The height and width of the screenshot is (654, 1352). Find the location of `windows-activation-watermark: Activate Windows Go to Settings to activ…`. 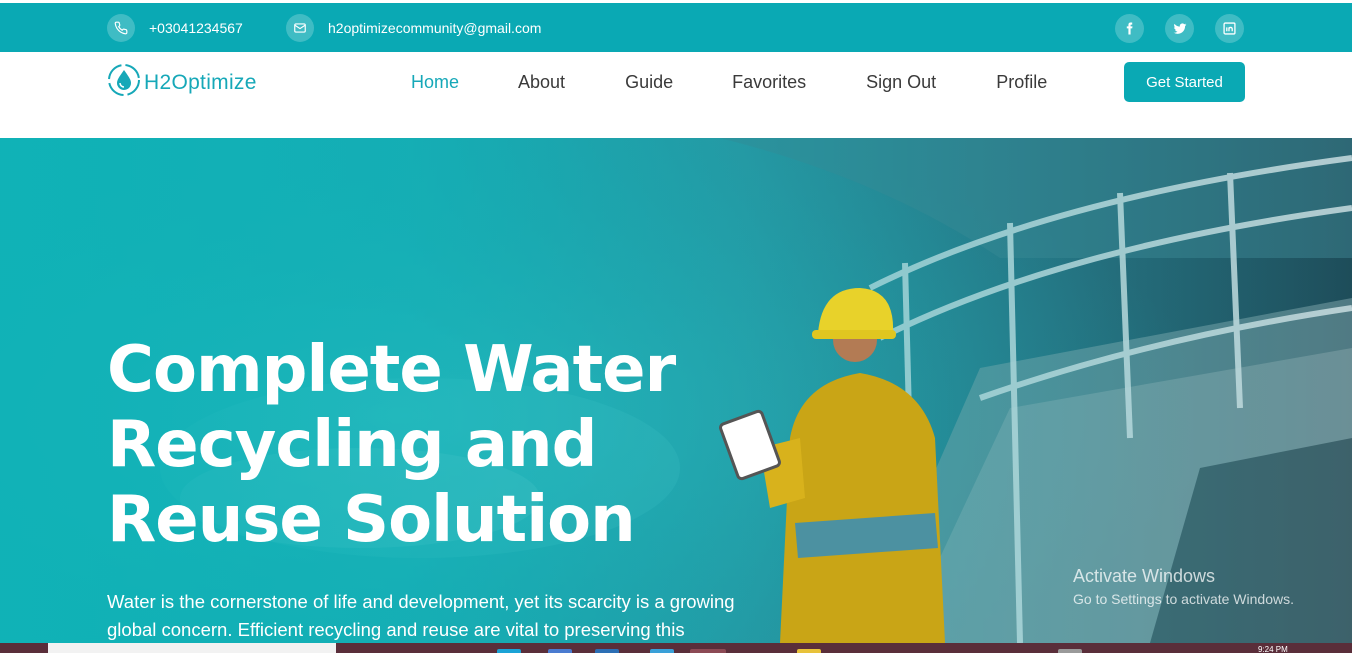

windows-activation-watermark: Activate Windows Go to Settings to activ… is located at coordinates (1183, 586).